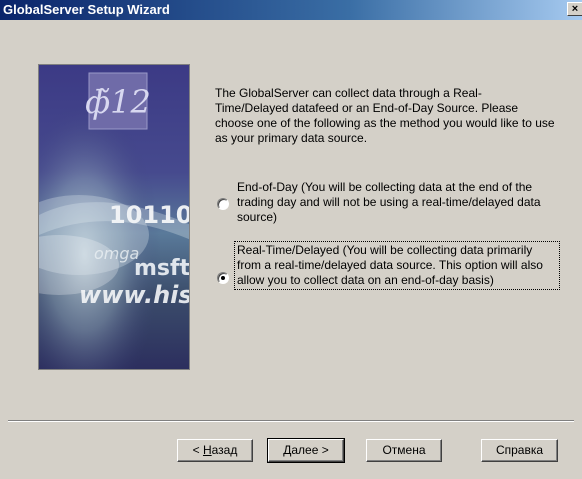 This screenshot has width=582, height=479. Describe the element at coordinates (197, 450) in the screenshot. I see `back-prefix: <` at that location.